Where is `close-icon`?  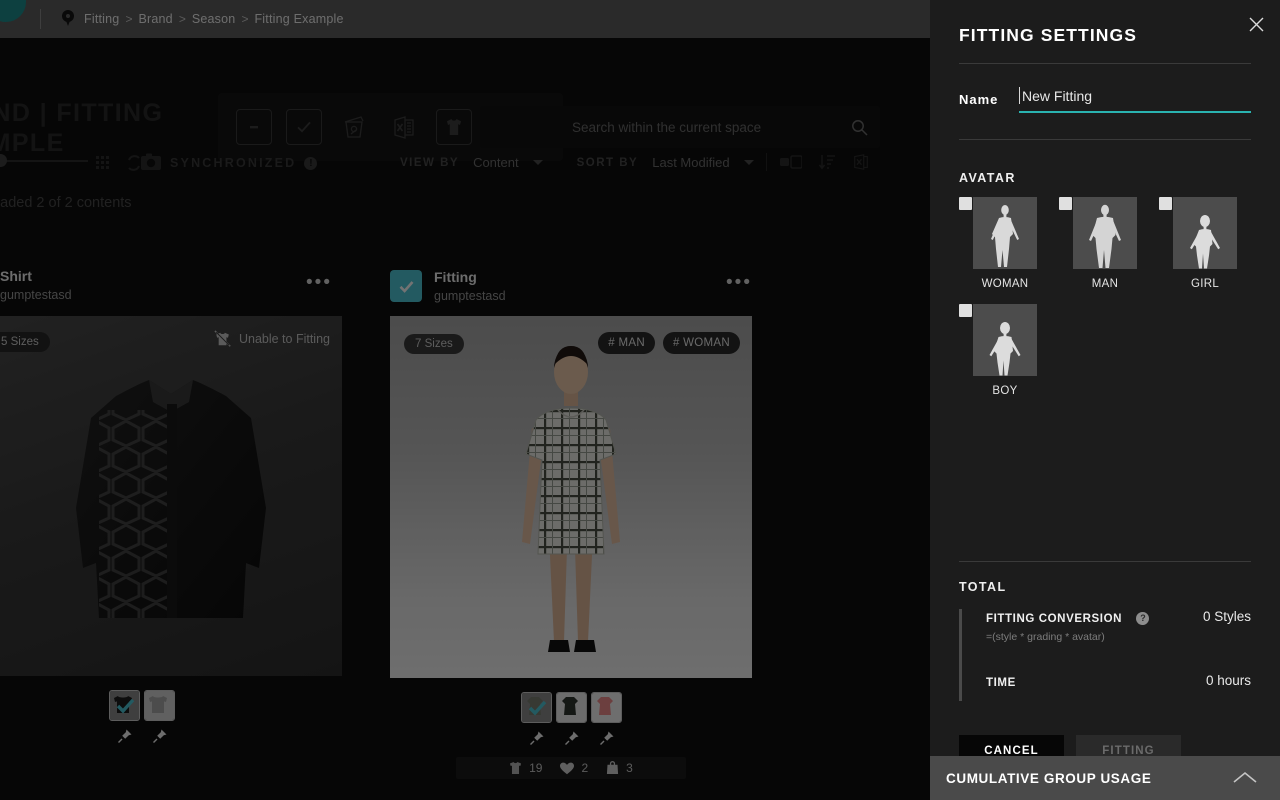 close-icon is located at coordinates (1256, 24).